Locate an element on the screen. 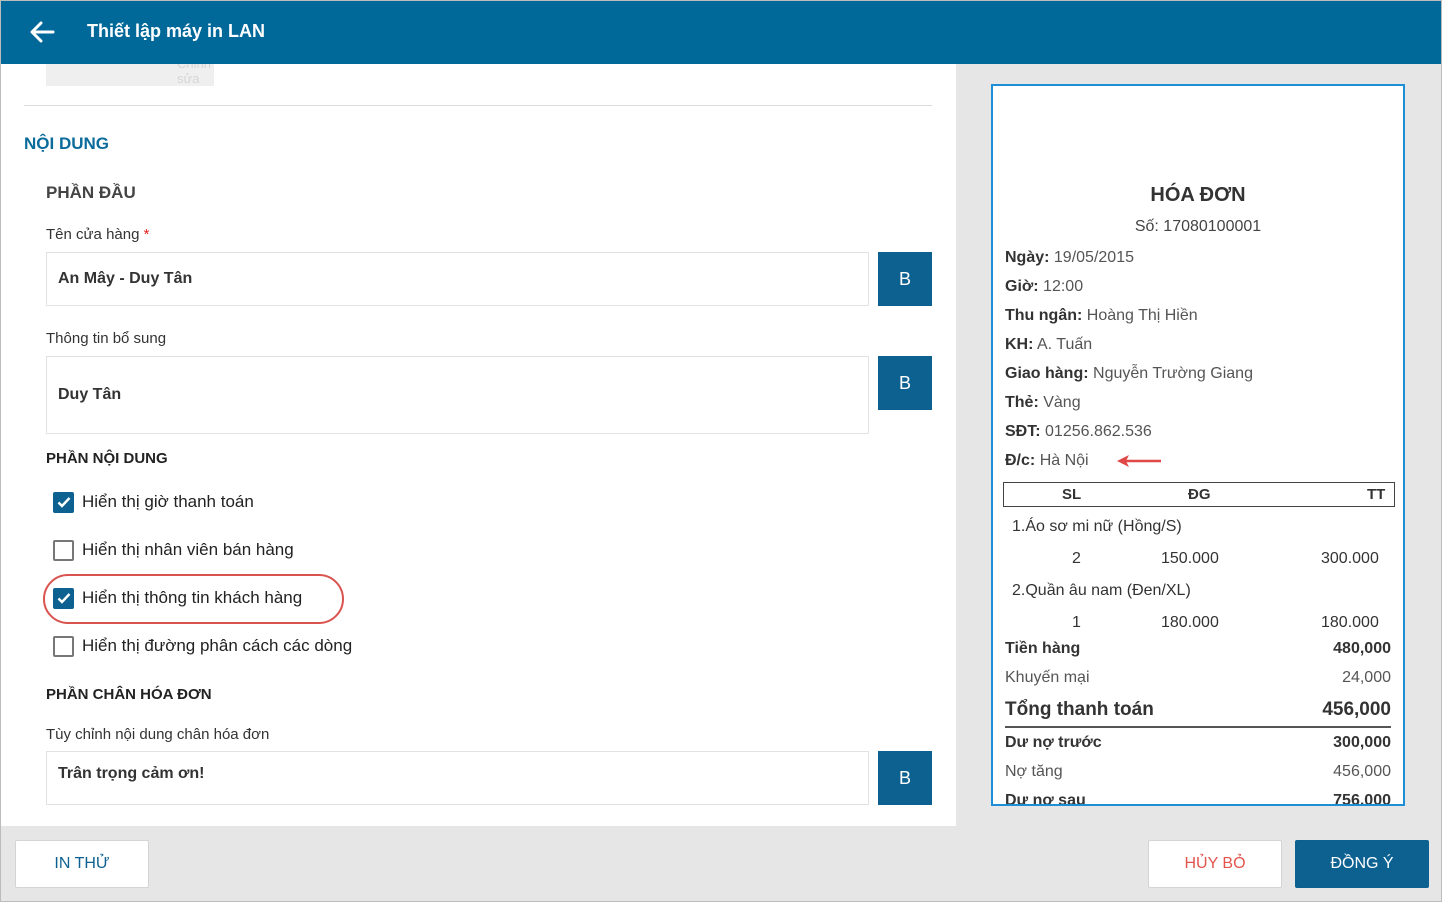 The height and width of the screenshot is (902, 1442). page-title: Thiết lập máy in LAN is located at coordinates (176, 31).